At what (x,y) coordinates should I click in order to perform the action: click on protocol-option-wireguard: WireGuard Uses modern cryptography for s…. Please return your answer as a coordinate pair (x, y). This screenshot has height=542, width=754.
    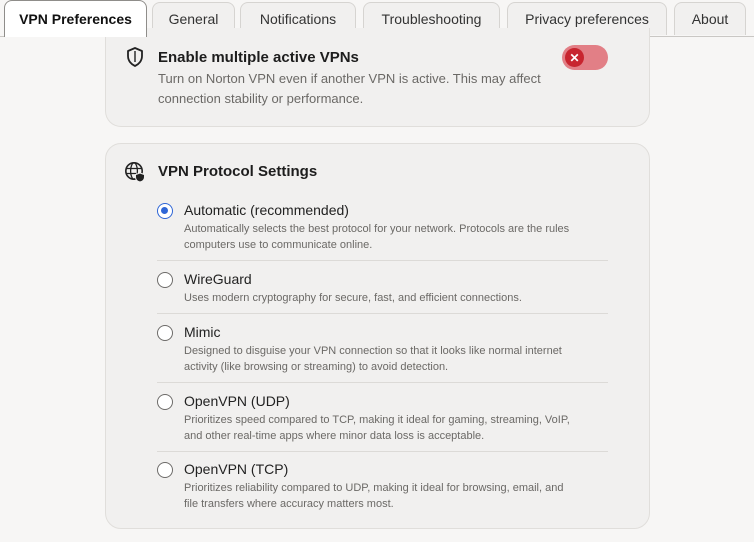
    Looking at the image, I should click on (383, 289).